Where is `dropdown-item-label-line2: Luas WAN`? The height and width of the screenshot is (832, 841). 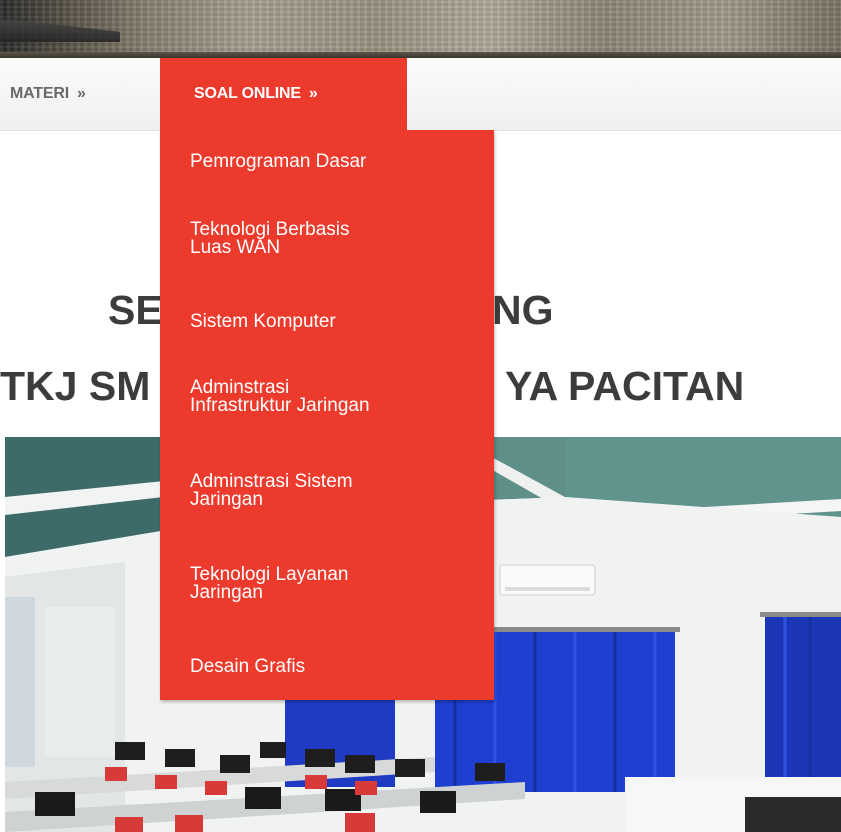
dropdown-item-label-line2: Luas WAN is located at coordinates (235, 247).